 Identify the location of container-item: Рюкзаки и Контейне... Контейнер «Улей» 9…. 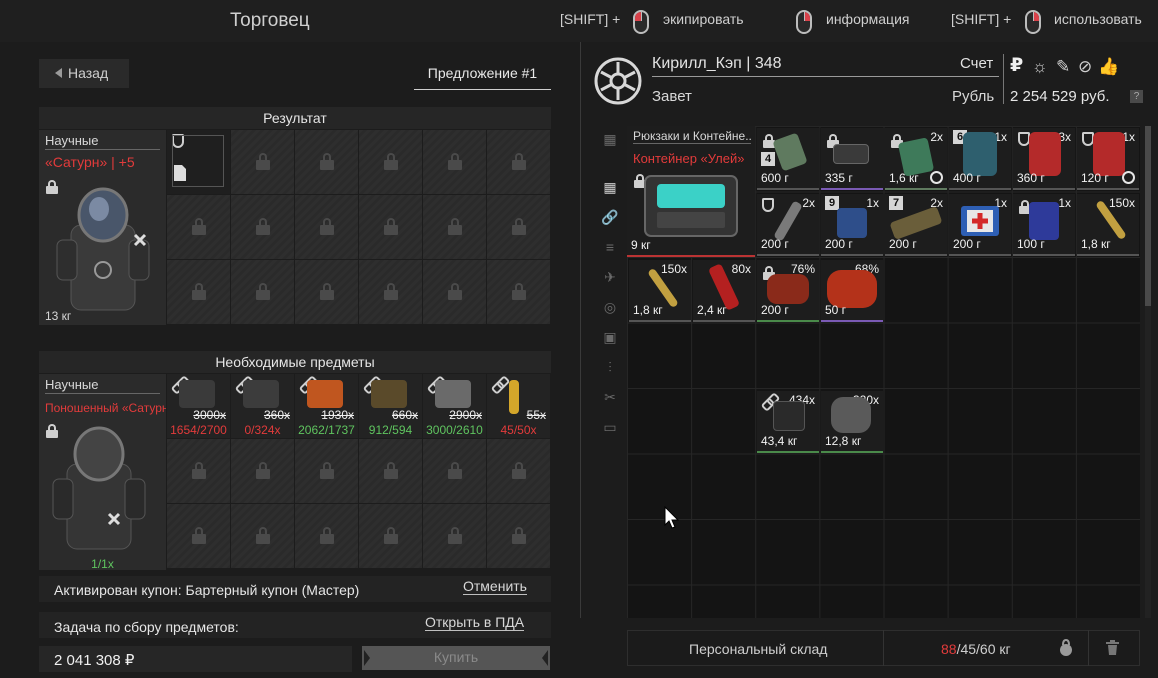
(691, 191).